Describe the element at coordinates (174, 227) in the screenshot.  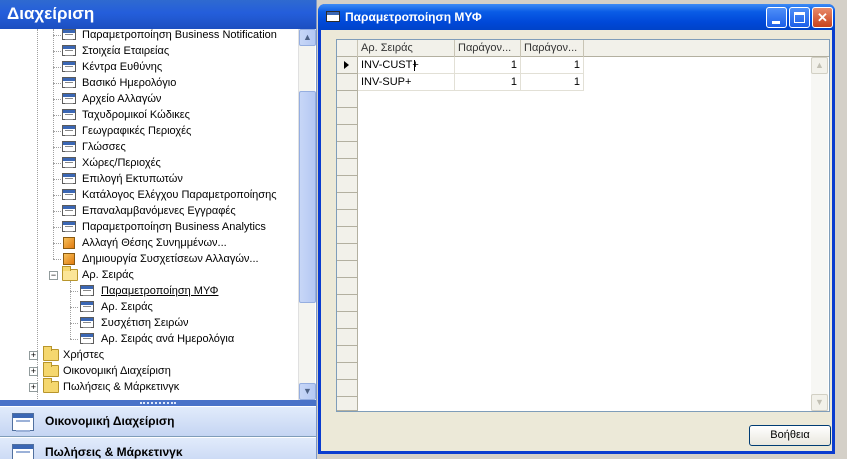
I see `tree-item-label: Παραμετροποίηση Business Analytics` at that location.